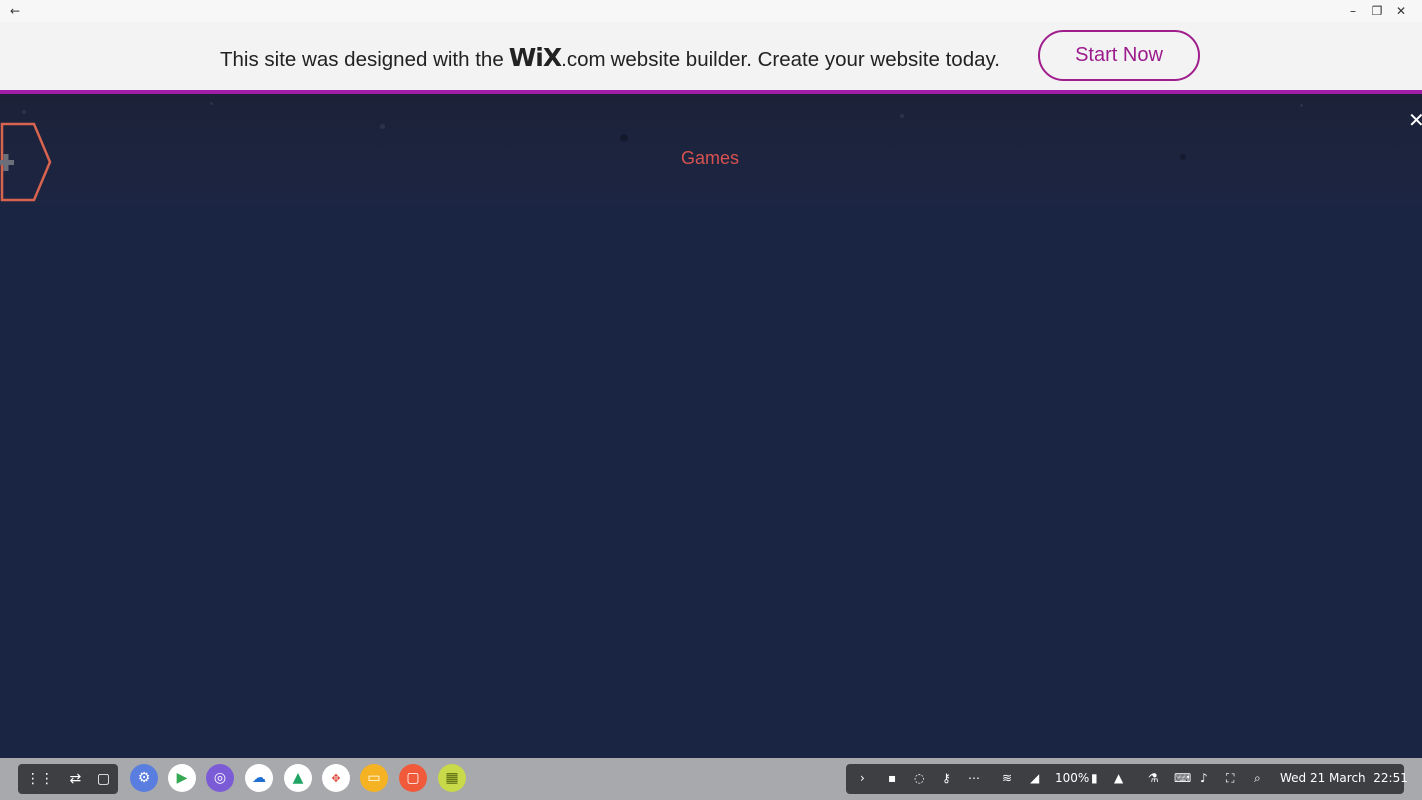 The height and width of the screenshot is (800, 1422). What do you see at coordinates (1072, 778) in the screenshot?
I see `battery-percent: 100%` at bounding box center [1072, 778].